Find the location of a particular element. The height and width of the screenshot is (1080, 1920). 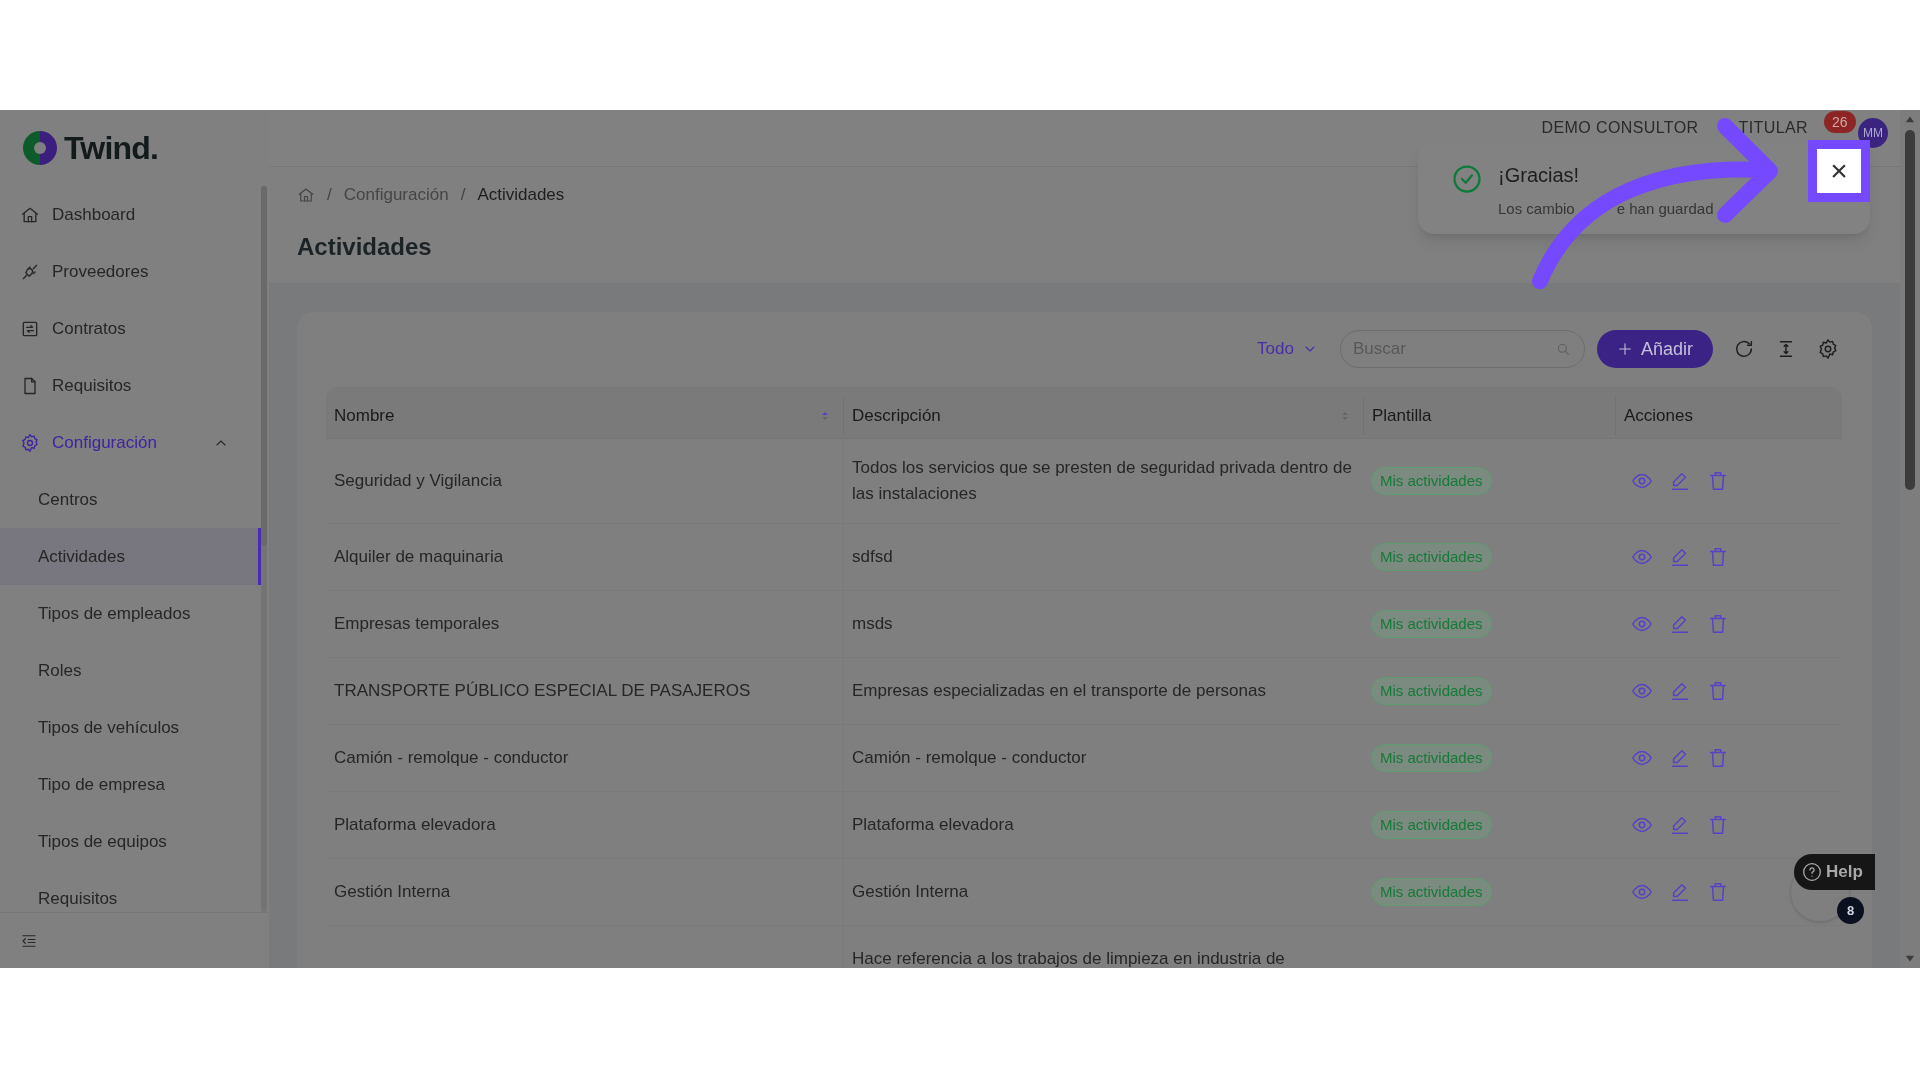

logo-icon is located at coordinates (40, 148).